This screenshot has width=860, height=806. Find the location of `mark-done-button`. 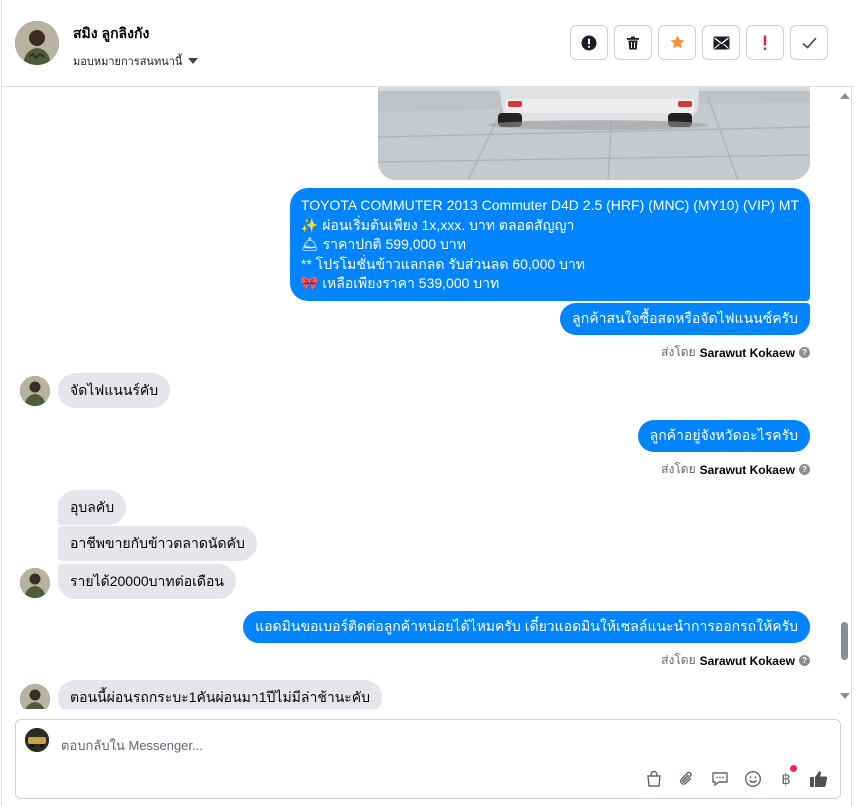

mark-done-button is located at coordinates (809, 42).